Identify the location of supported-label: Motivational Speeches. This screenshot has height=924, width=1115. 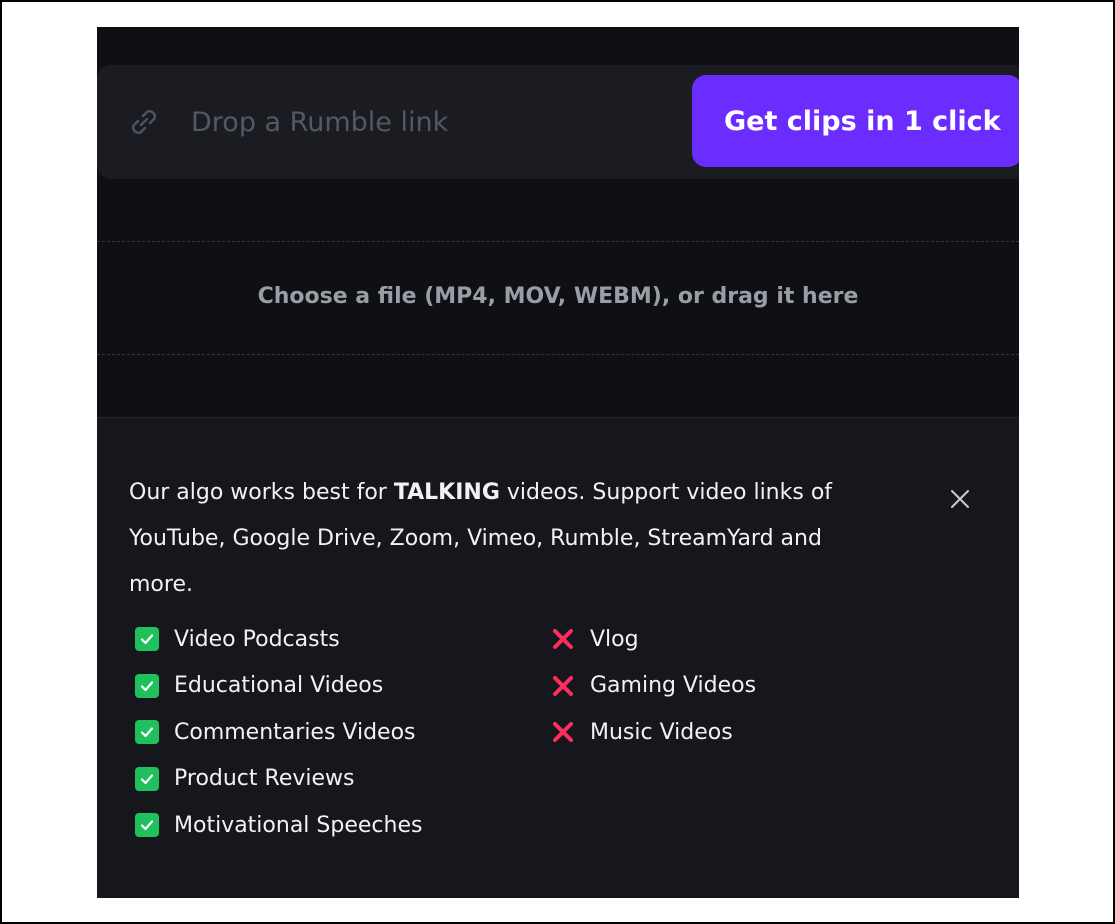
(298, 825).